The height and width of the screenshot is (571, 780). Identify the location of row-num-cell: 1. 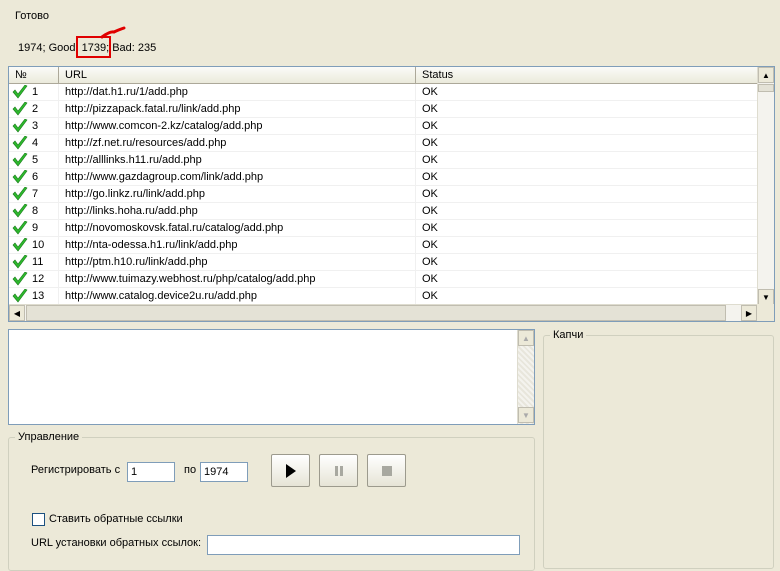
(34, 92).